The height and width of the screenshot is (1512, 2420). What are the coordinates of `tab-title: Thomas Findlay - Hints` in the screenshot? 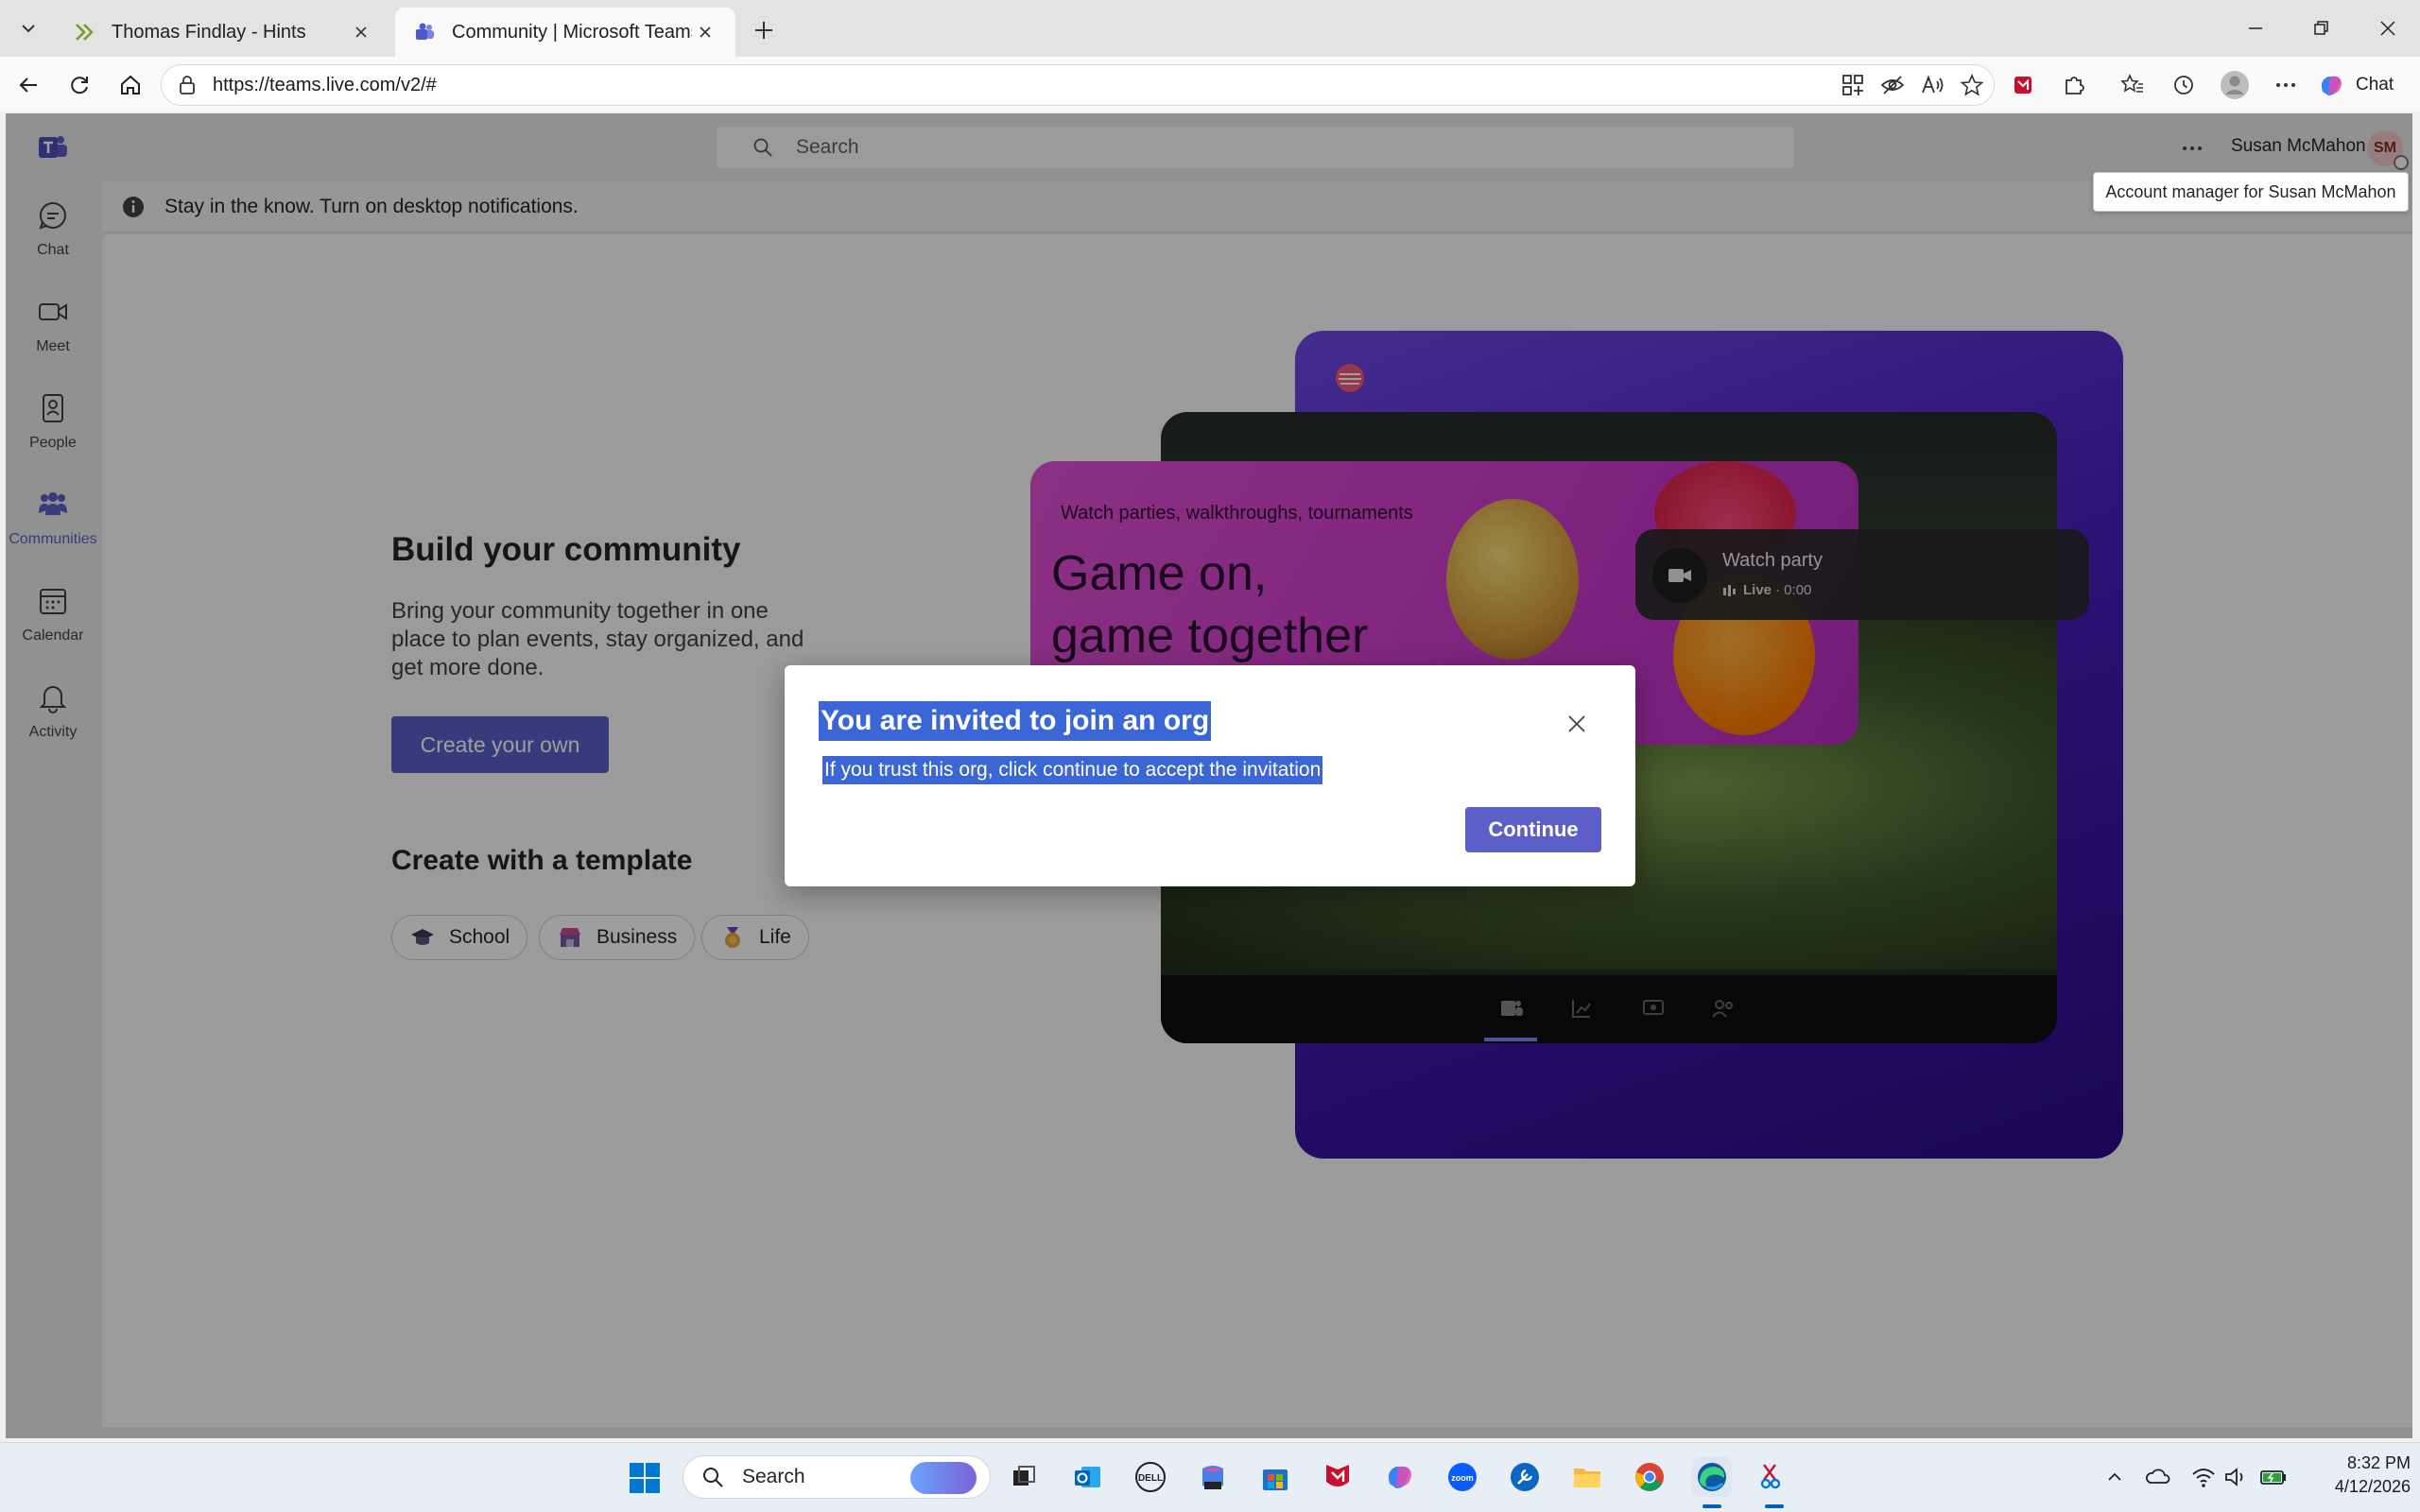 It's located at (209, 32).